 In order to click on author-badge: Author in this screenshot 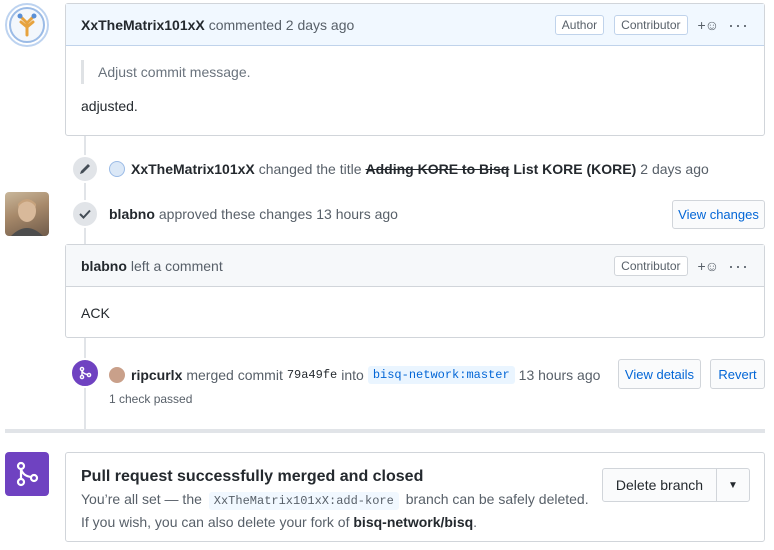, I will do `click(579, 24)`.